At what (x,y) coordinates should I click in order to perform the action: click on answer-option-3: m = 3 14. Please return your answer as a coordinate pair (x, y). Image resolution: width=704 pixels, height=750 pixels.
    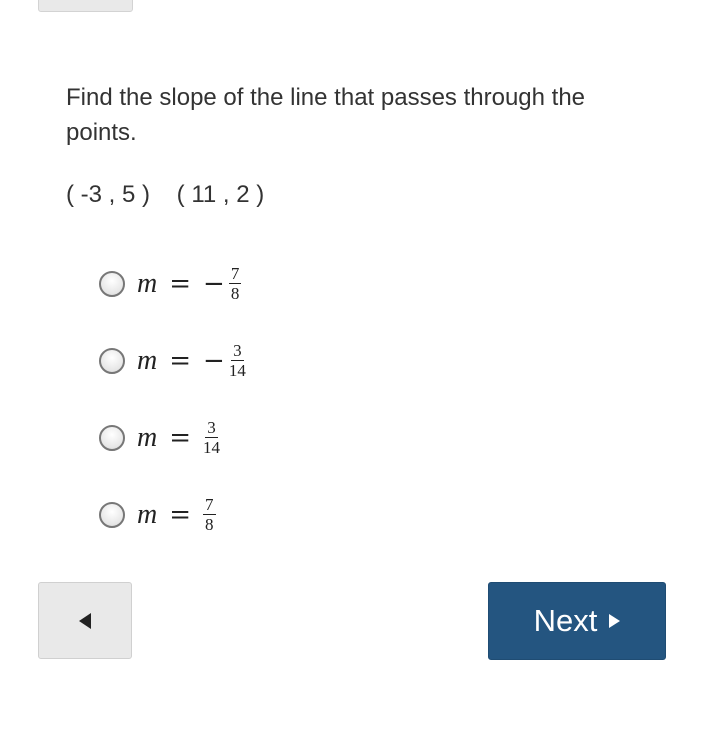
    Looking at the image, I should click on (172, 437).